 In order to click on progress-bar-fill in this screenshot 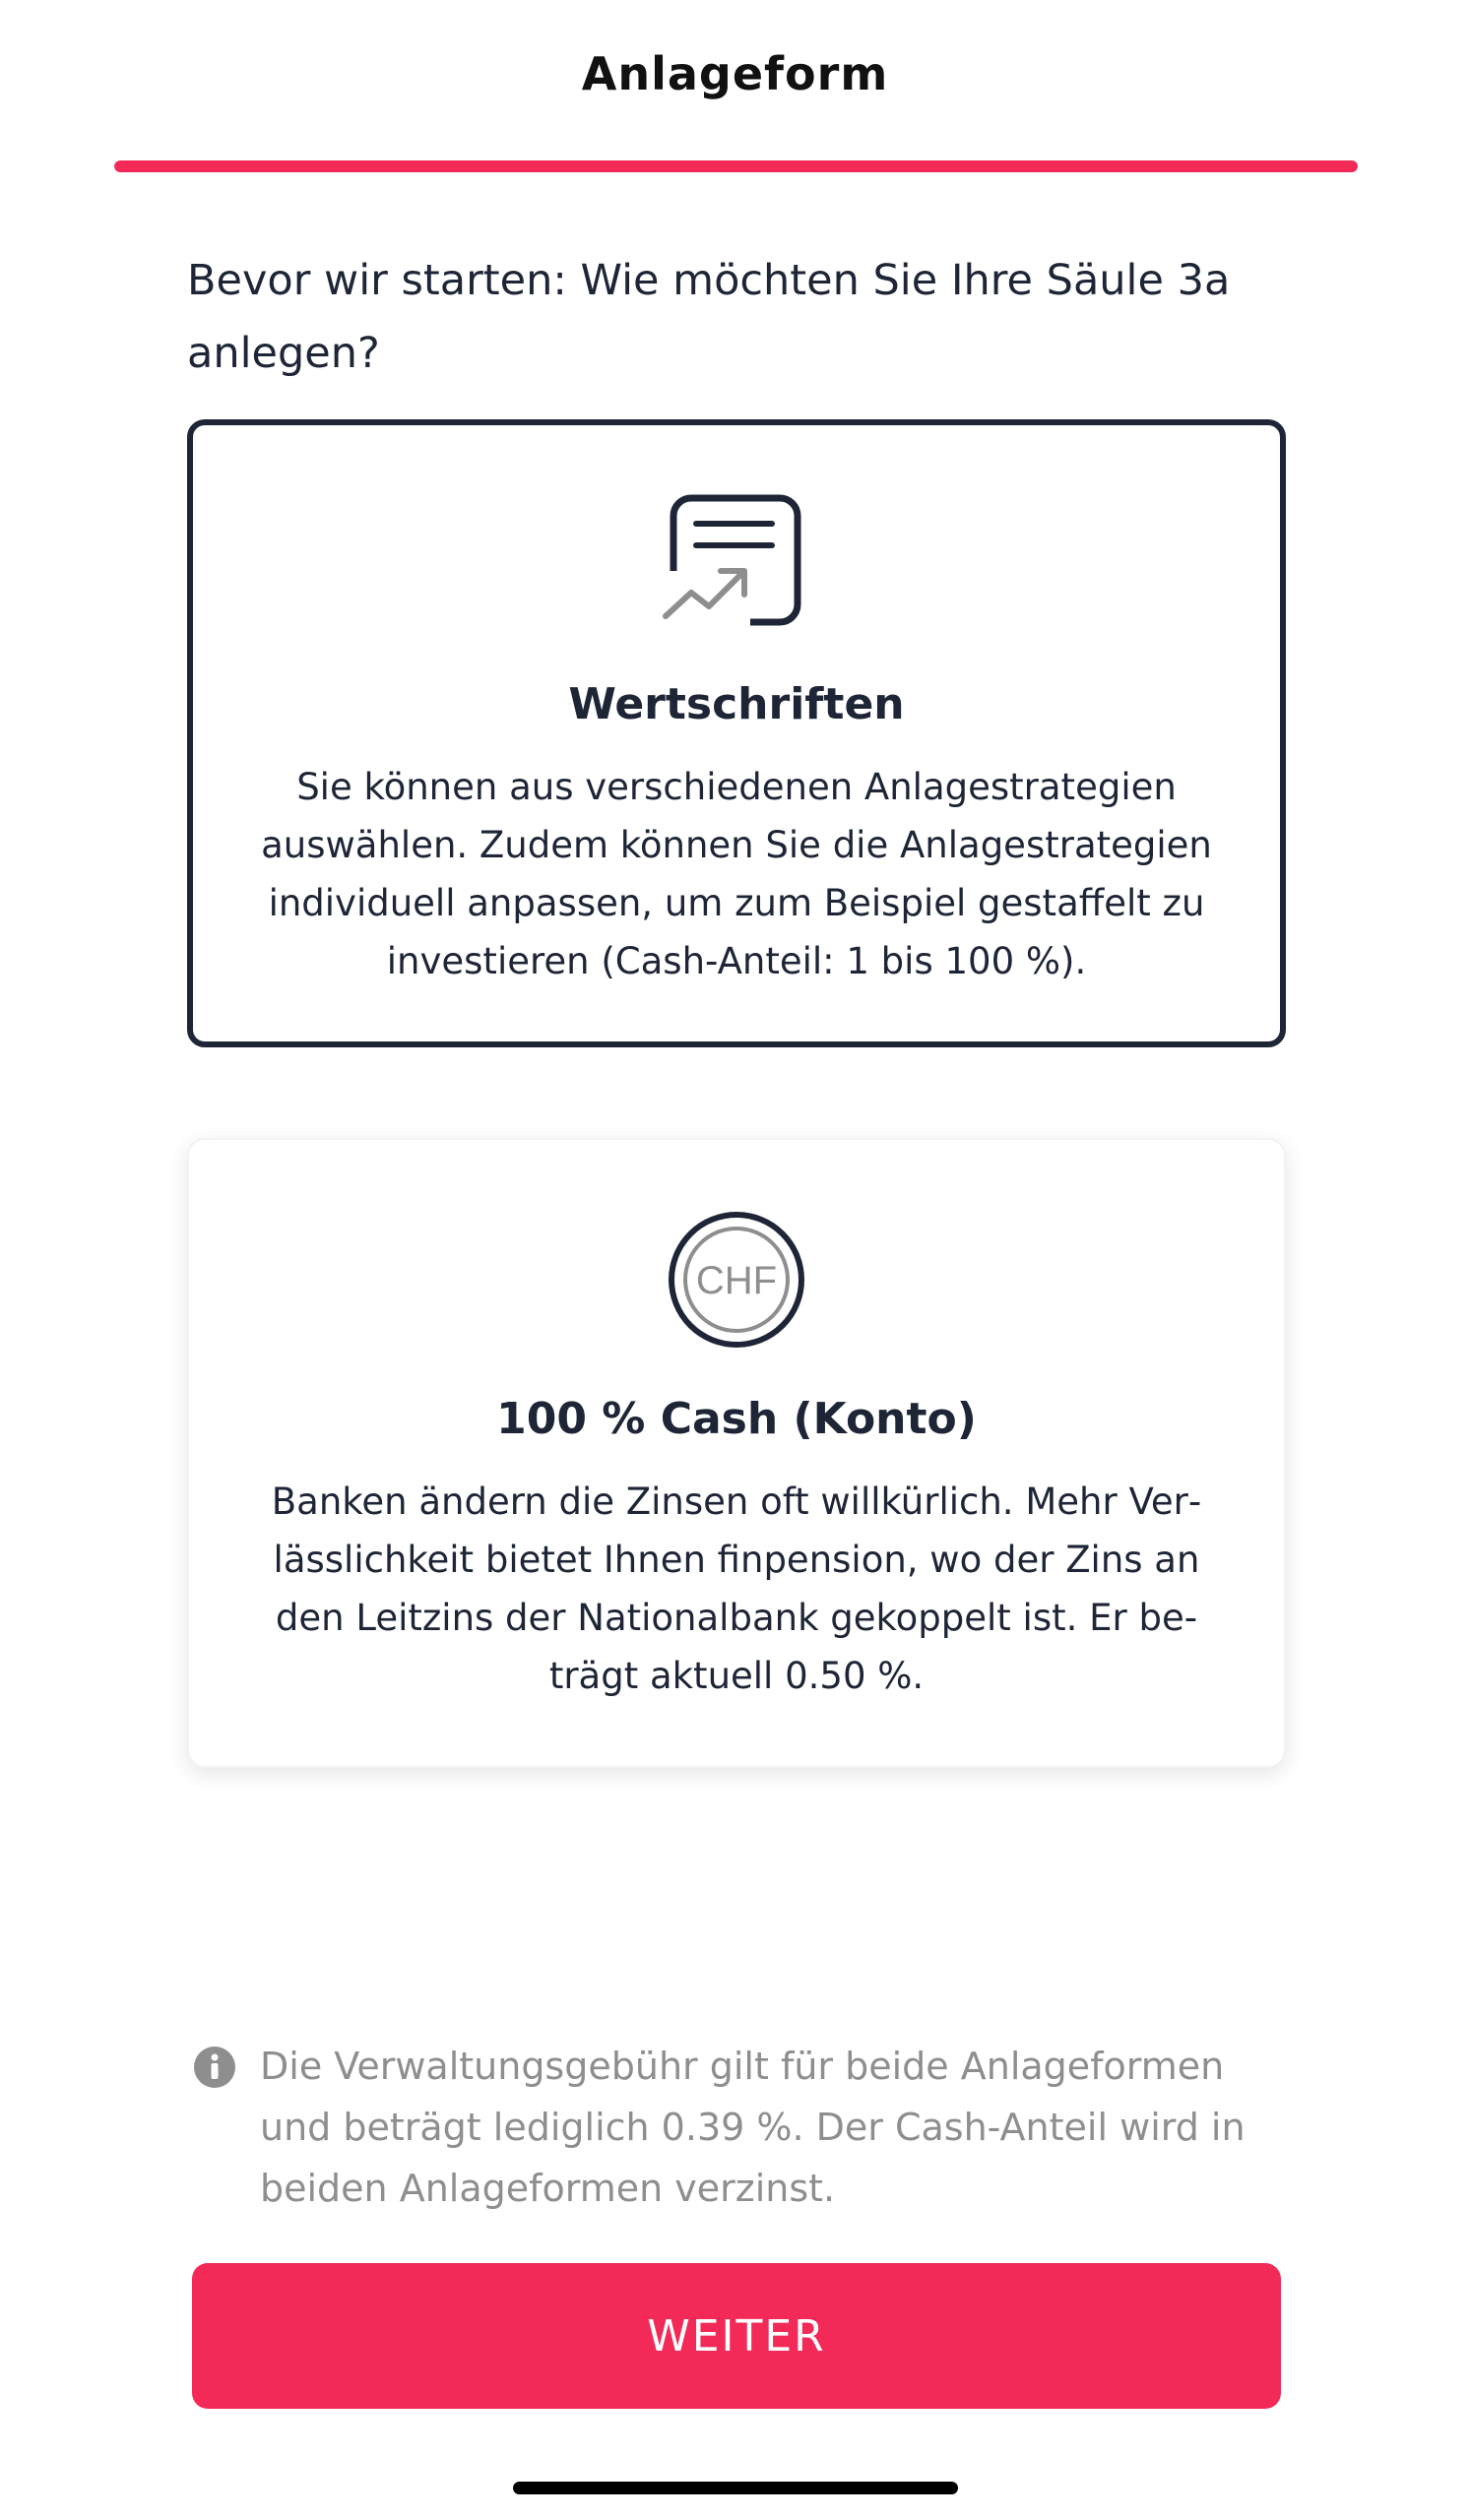, I will do `click(736, 166)`.